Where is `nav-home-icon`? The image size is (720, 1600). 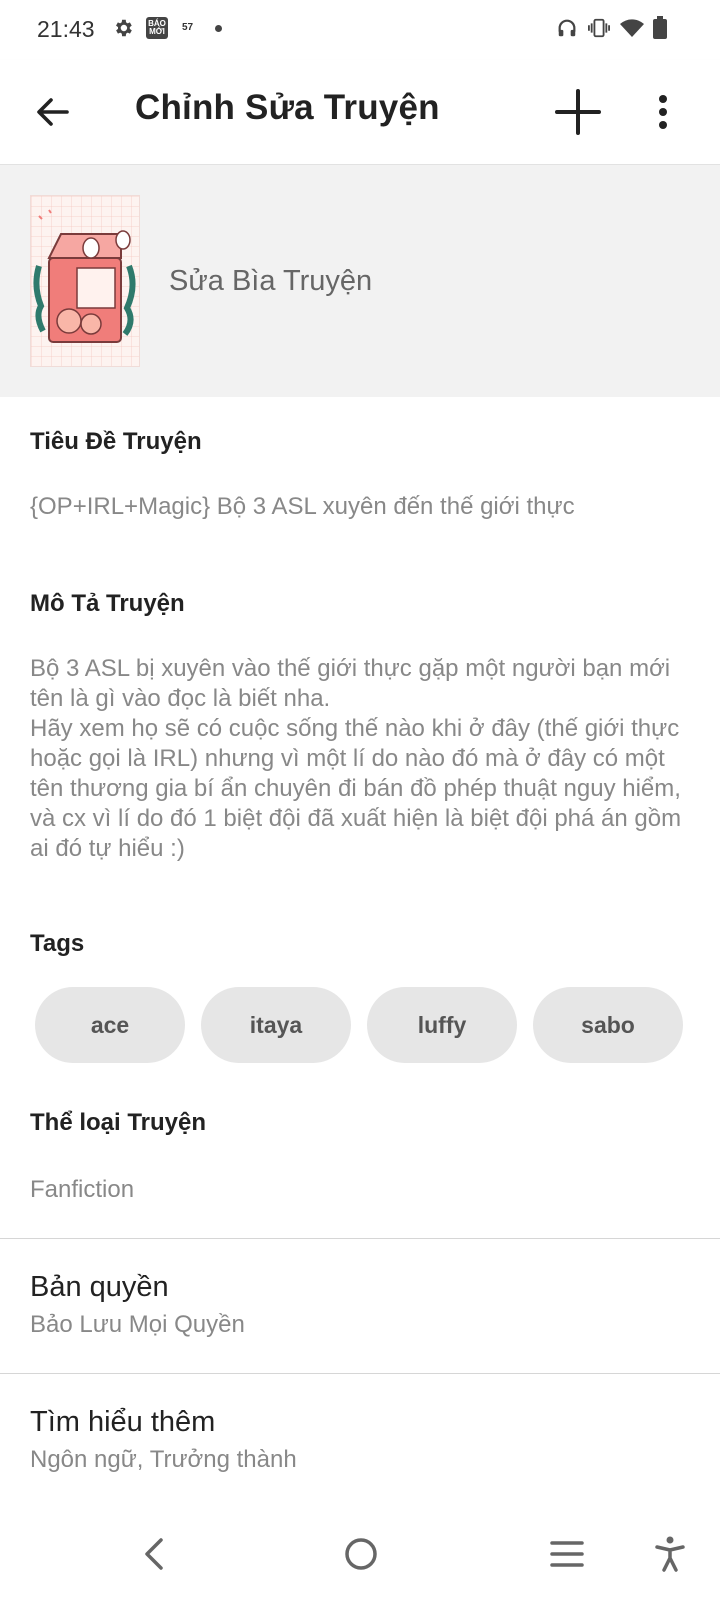 nav-home-icon is located at coordinates (361, 1554).